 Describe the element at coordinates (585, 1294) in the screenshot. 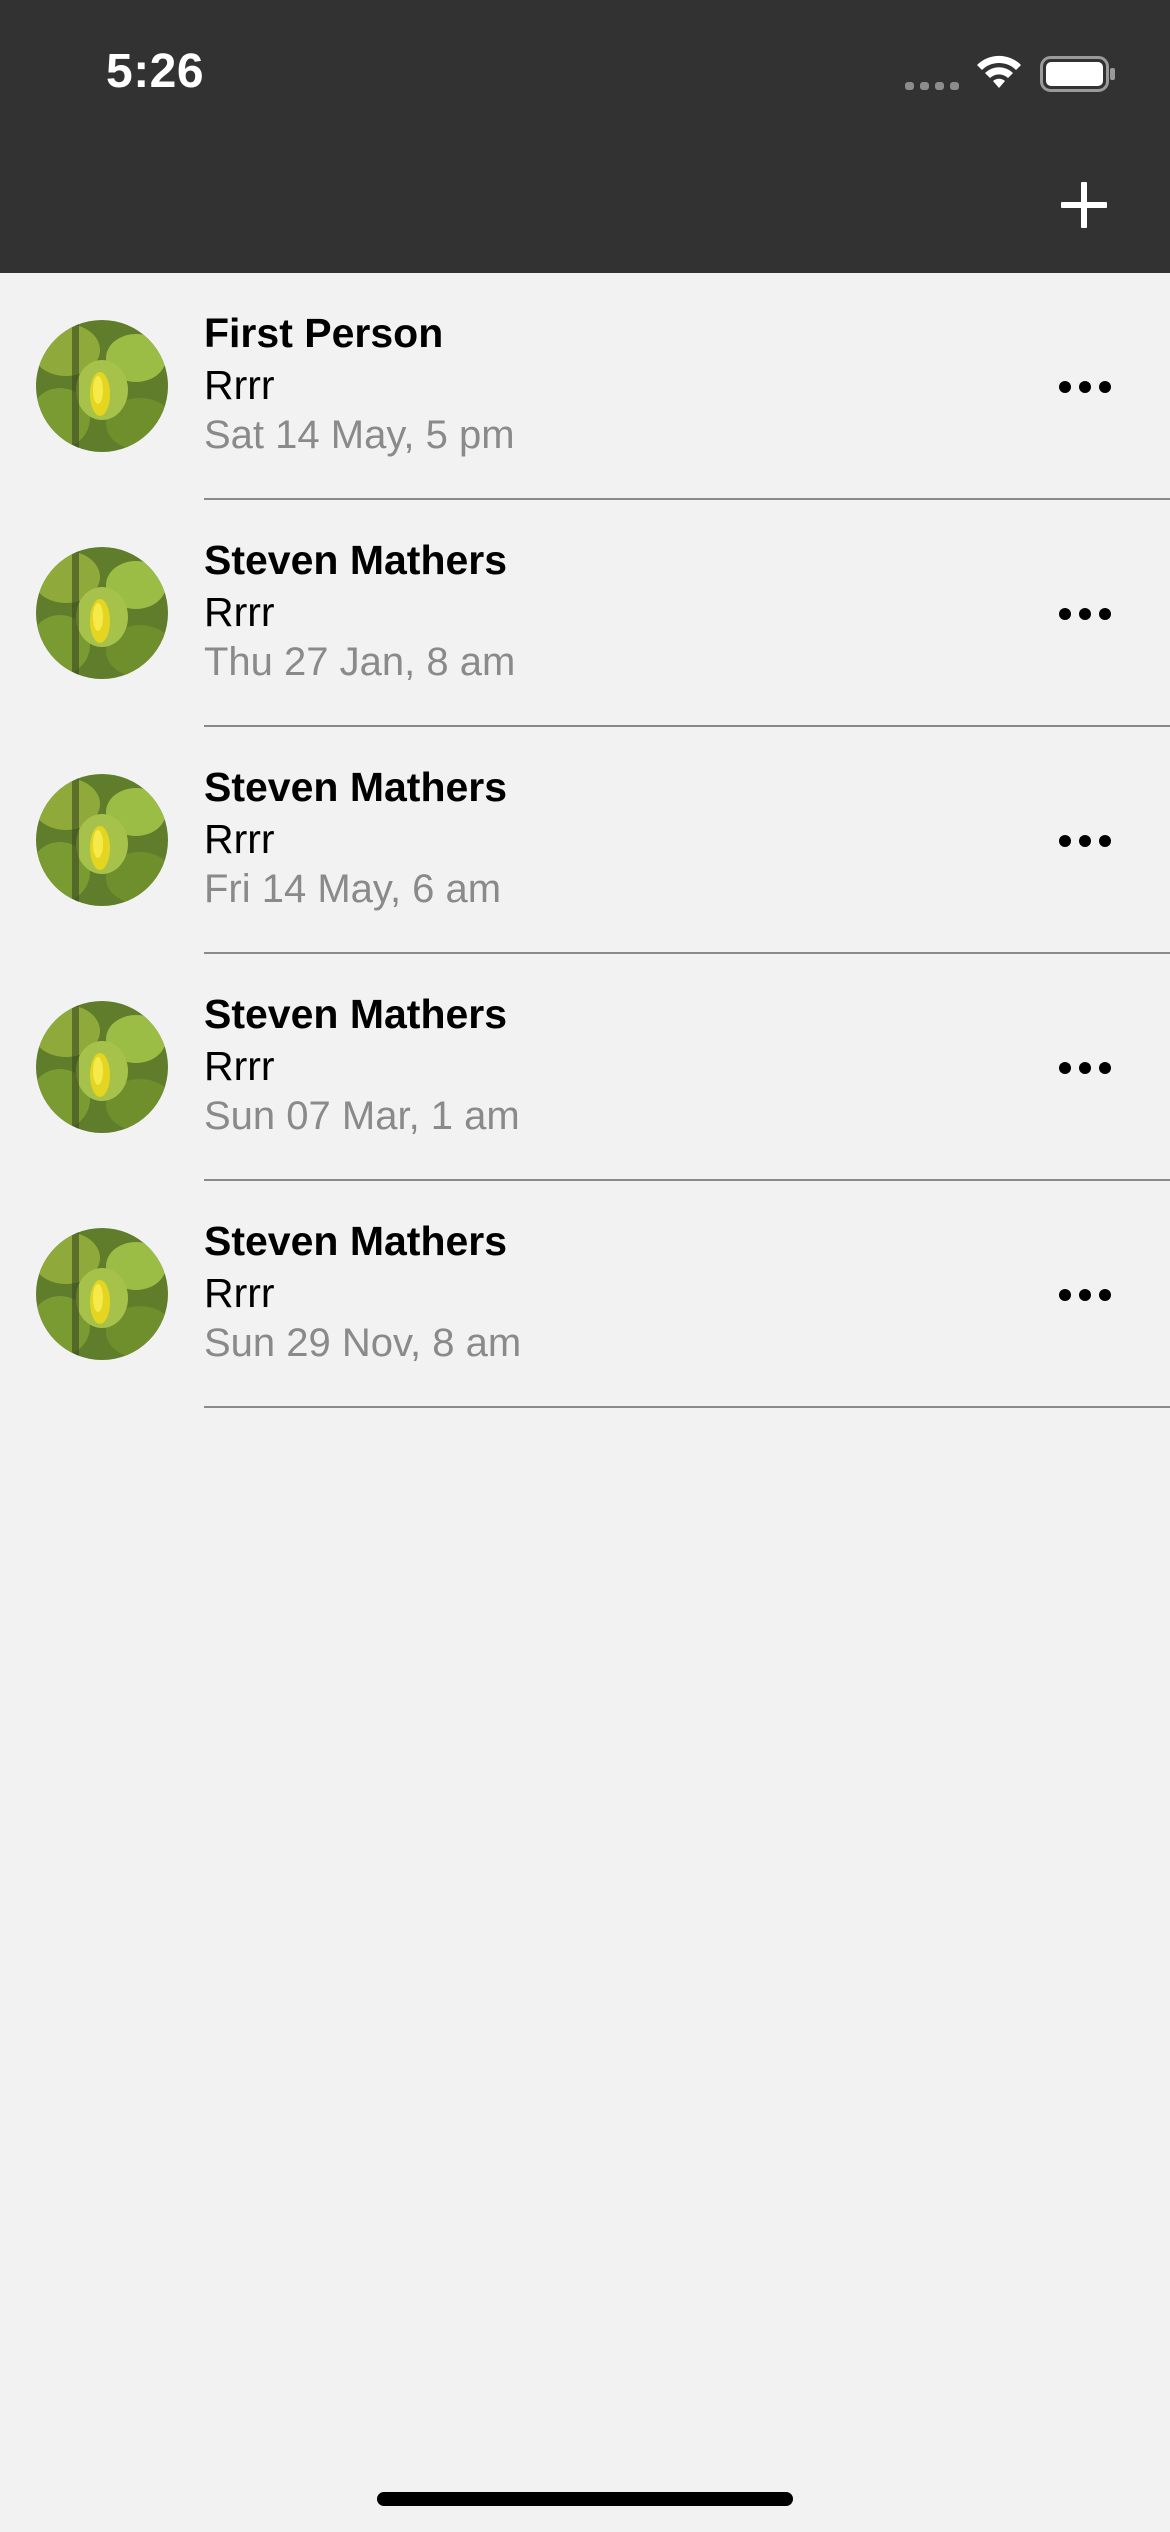

I see `list-item: Steven Mathers Rrrr Sun 29 Nov, 8 am` at that location.